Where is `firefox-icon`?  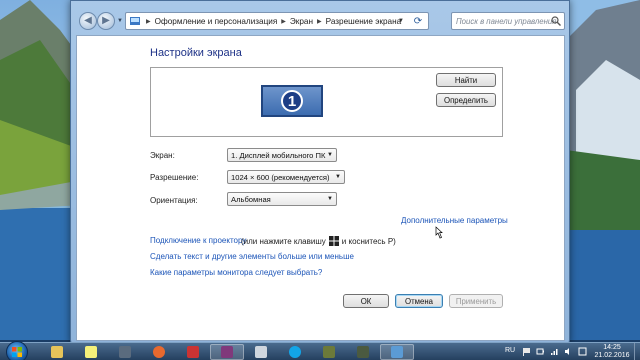
firefox-icon is located at coordinates (159, 352).